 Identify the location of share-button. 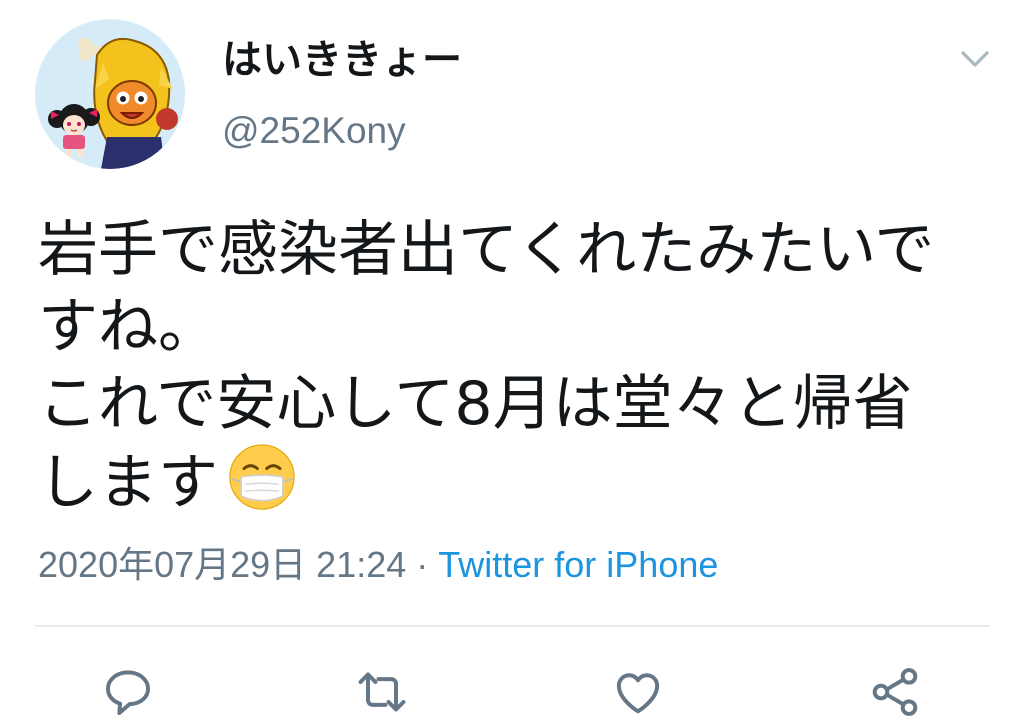
(895, 692).